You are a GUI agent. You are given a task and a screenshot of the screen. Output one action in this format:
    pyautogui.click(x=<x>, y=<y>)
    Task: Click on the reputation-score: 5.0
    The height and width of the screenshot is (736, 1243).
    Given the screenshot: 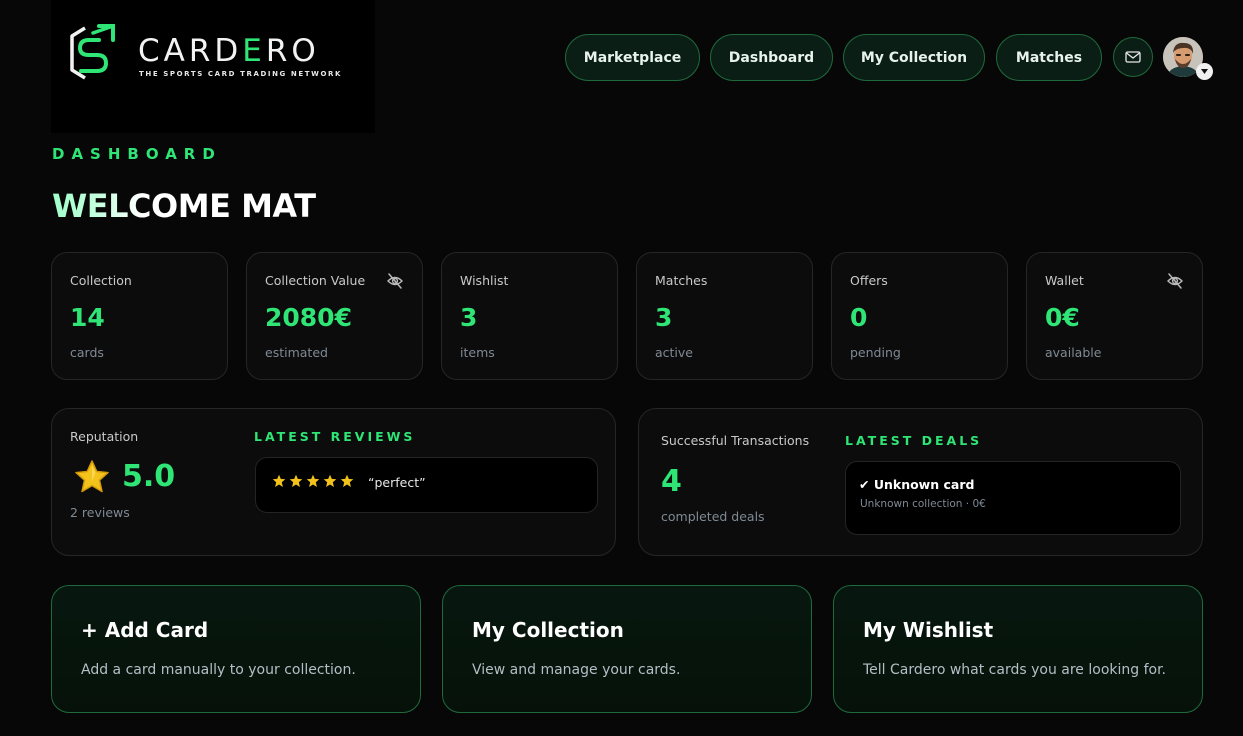 What is the action you would take?
    pyautogui.click(x=149, y=476)
    